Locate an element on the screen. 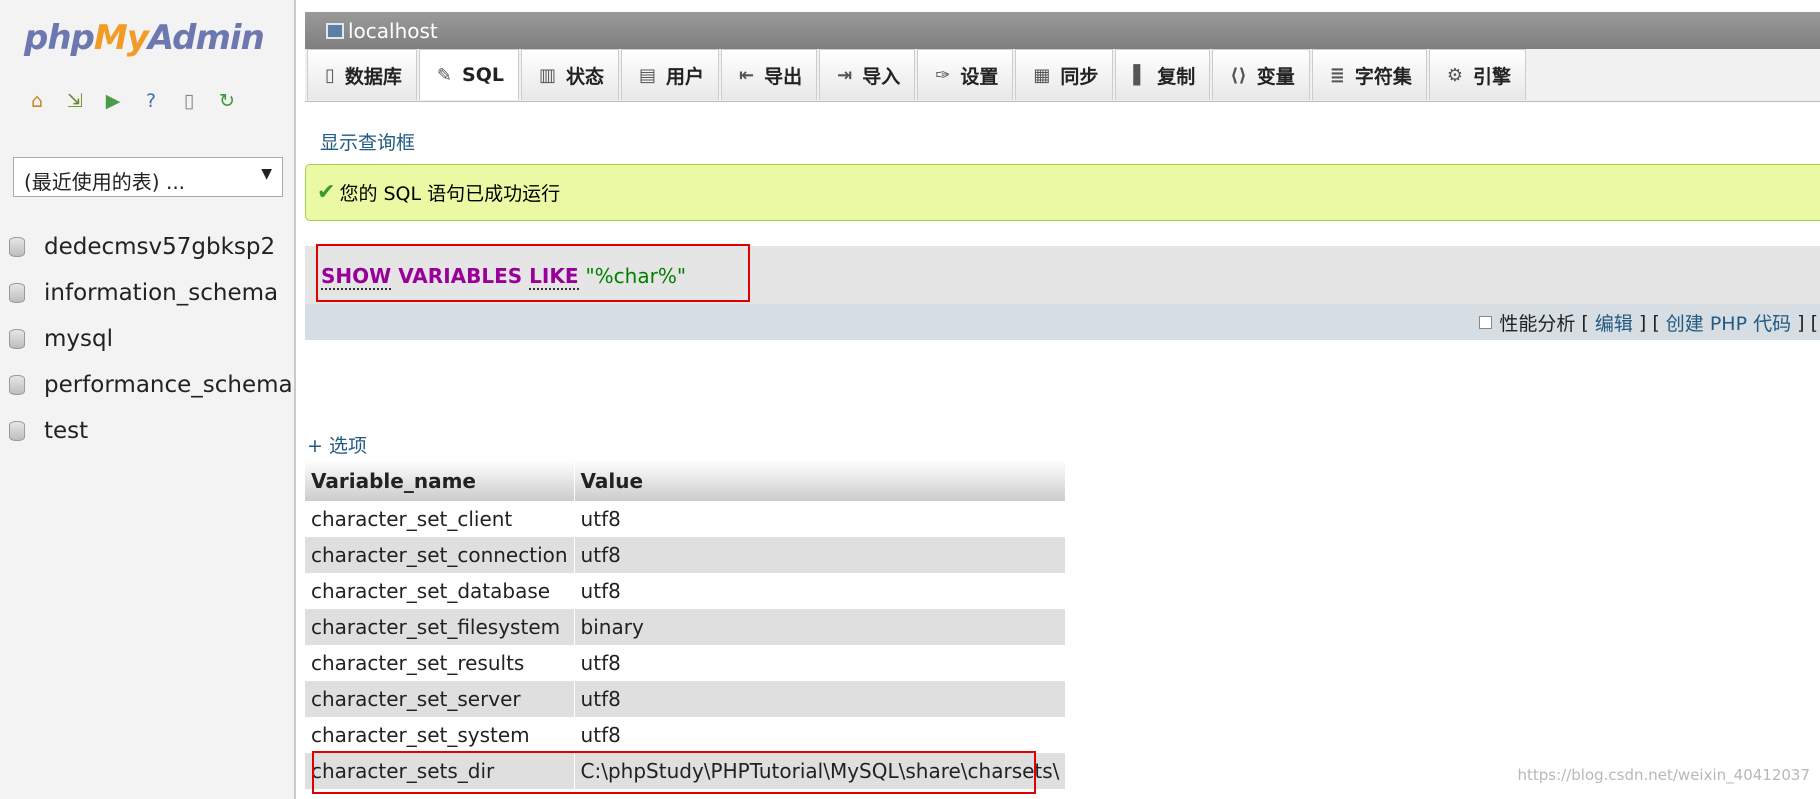 The image size is (1820, 799). settings-icon: ✑ is located at coordinates (943, 75).